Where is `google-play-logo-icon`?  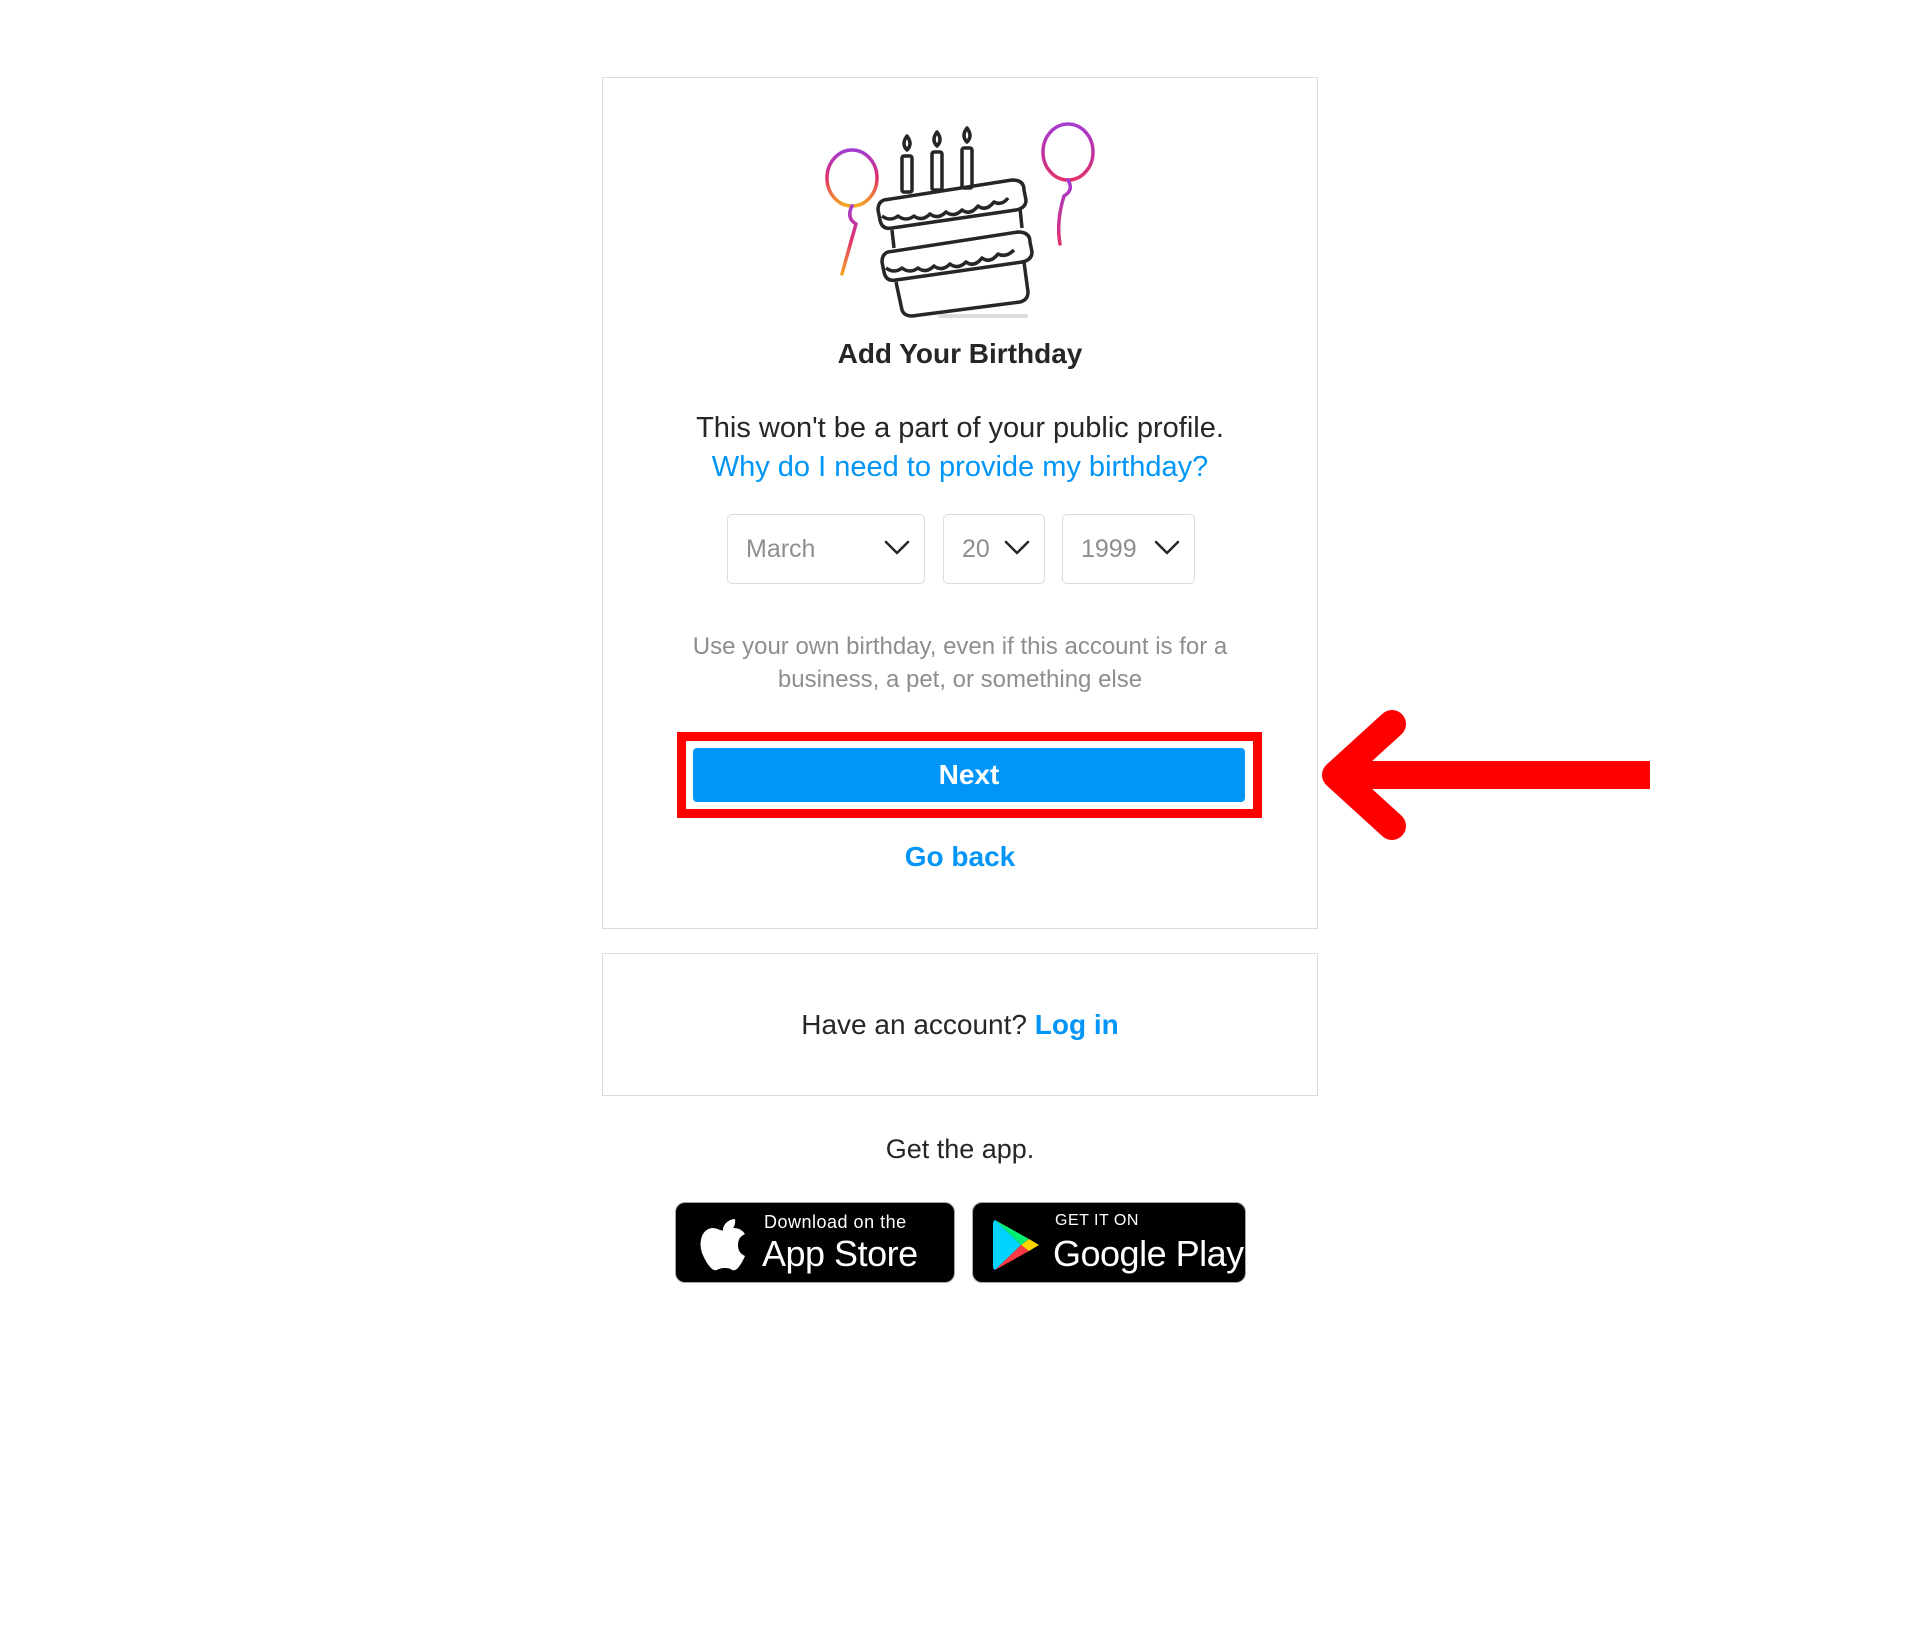
google-play-logo-icon is located at coordinates (1016, 1245).